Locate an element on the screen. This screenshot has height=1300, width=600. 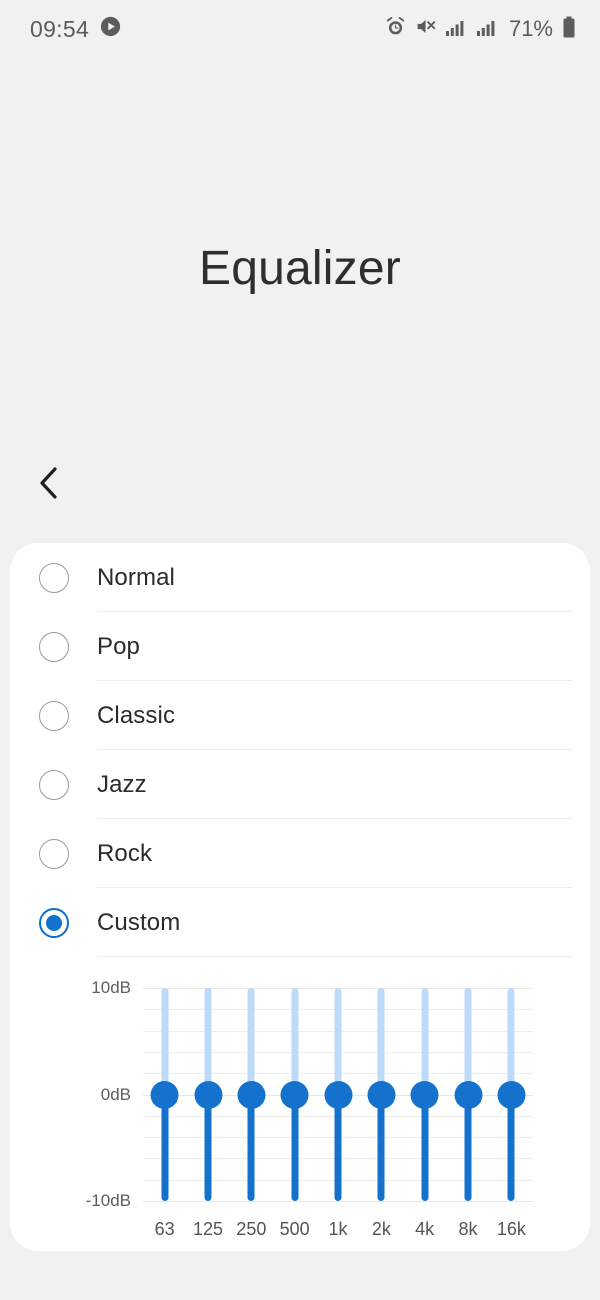
back-button is located at coordinates (49, 485).